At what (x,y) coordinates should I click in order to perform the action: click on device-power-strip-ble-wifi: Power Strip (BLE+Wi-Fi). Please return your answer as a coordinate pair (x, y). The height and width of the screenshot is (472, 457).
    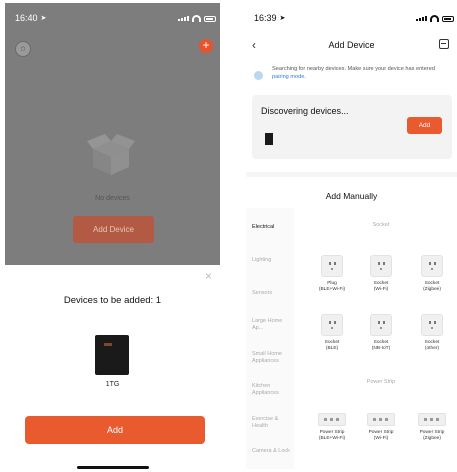
    Looking at the image, I should click on (332, 427).